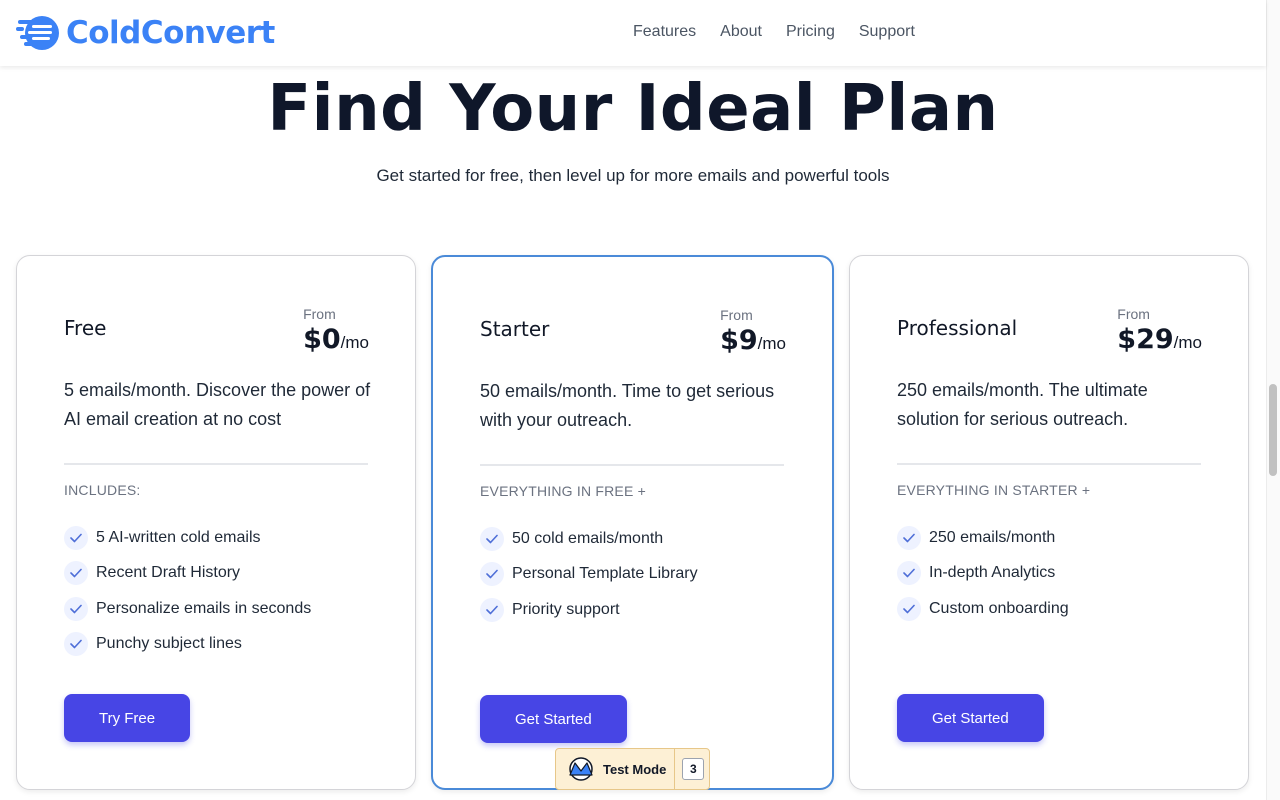 The height and width of the screenshot is (800, 1280). I want to click on try-free-button: Try Free, so click(127, 718).